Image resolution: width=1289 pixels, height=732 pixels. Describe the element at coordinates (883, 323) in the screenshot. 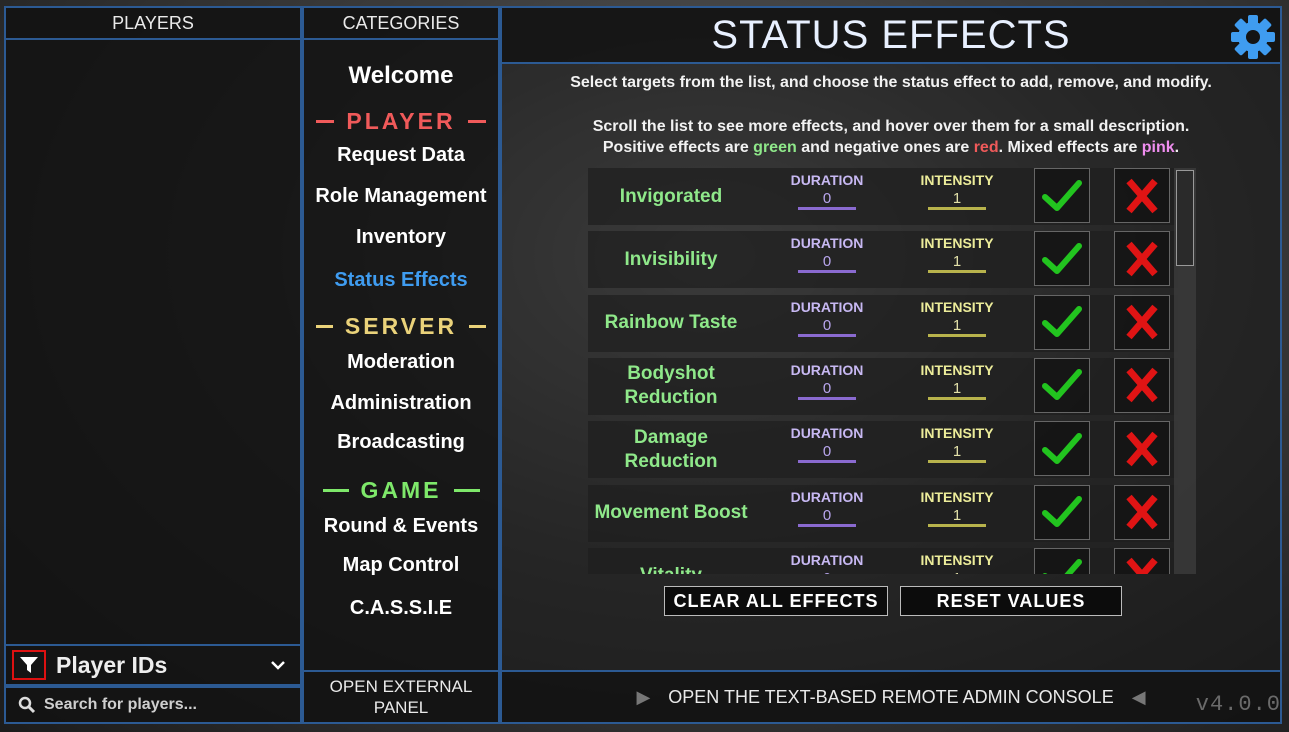

I see `effect-row-rainbow-taste: Rainbow Taste DURATION 0 INTENSITY 1` at that location.